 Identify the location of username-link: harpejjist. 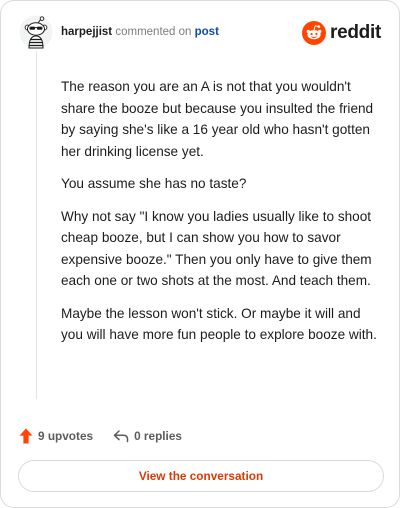
(86, 32).